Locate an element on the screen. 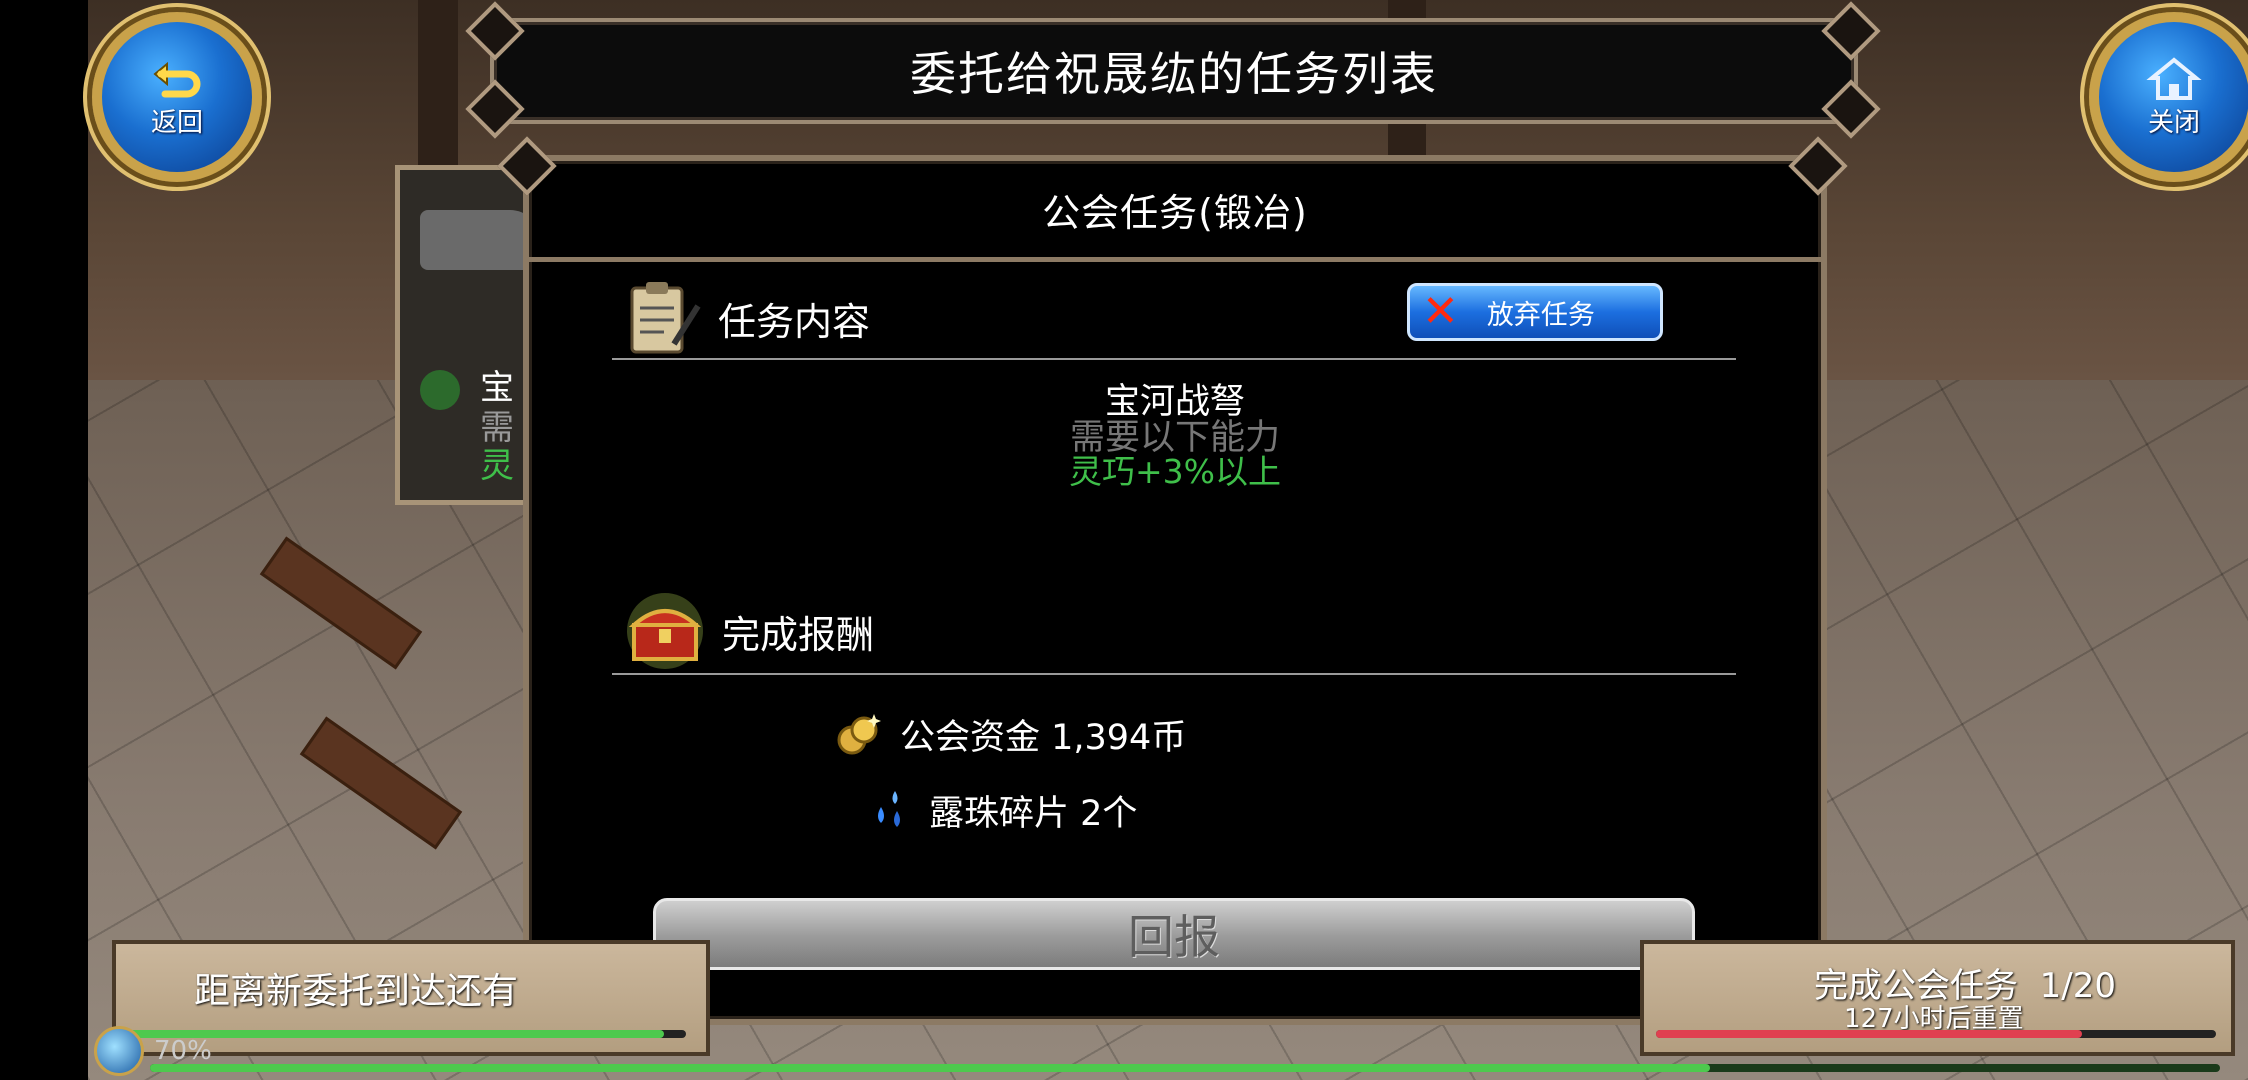  dialog-title: 公会任务(锻冶) is located at coordinates (1175, 212).